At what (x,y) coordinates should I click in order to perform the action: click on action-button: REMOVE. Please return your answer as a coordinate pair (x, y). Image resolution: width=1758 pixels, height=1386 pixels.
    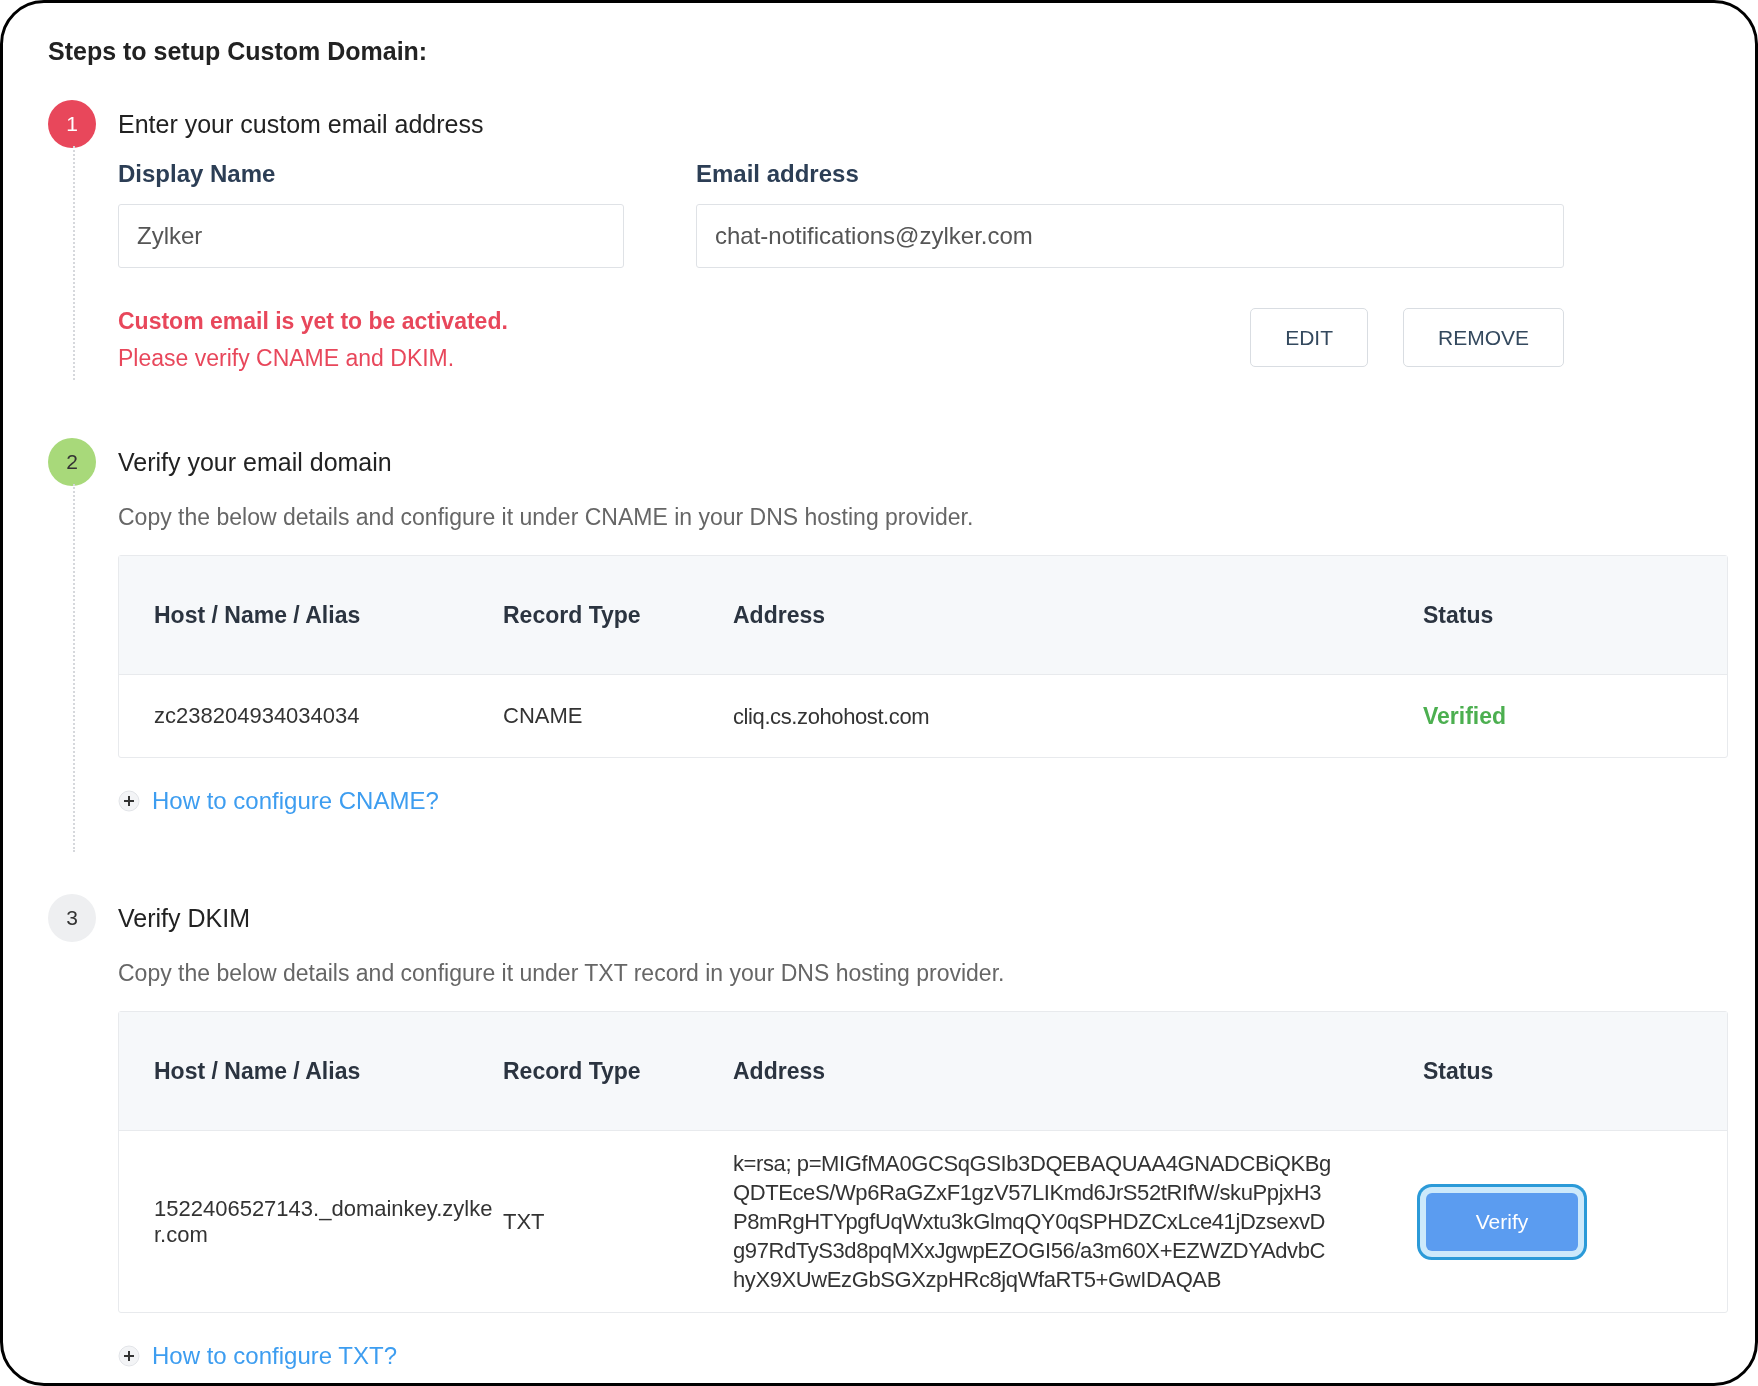
    Looking at the image, I should click on (1483, 337).